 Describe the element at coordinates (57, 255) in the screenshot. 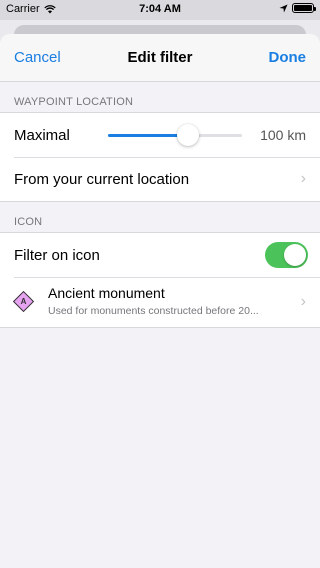

I see `filter-on-icon-label: Filter on icon` at that location.